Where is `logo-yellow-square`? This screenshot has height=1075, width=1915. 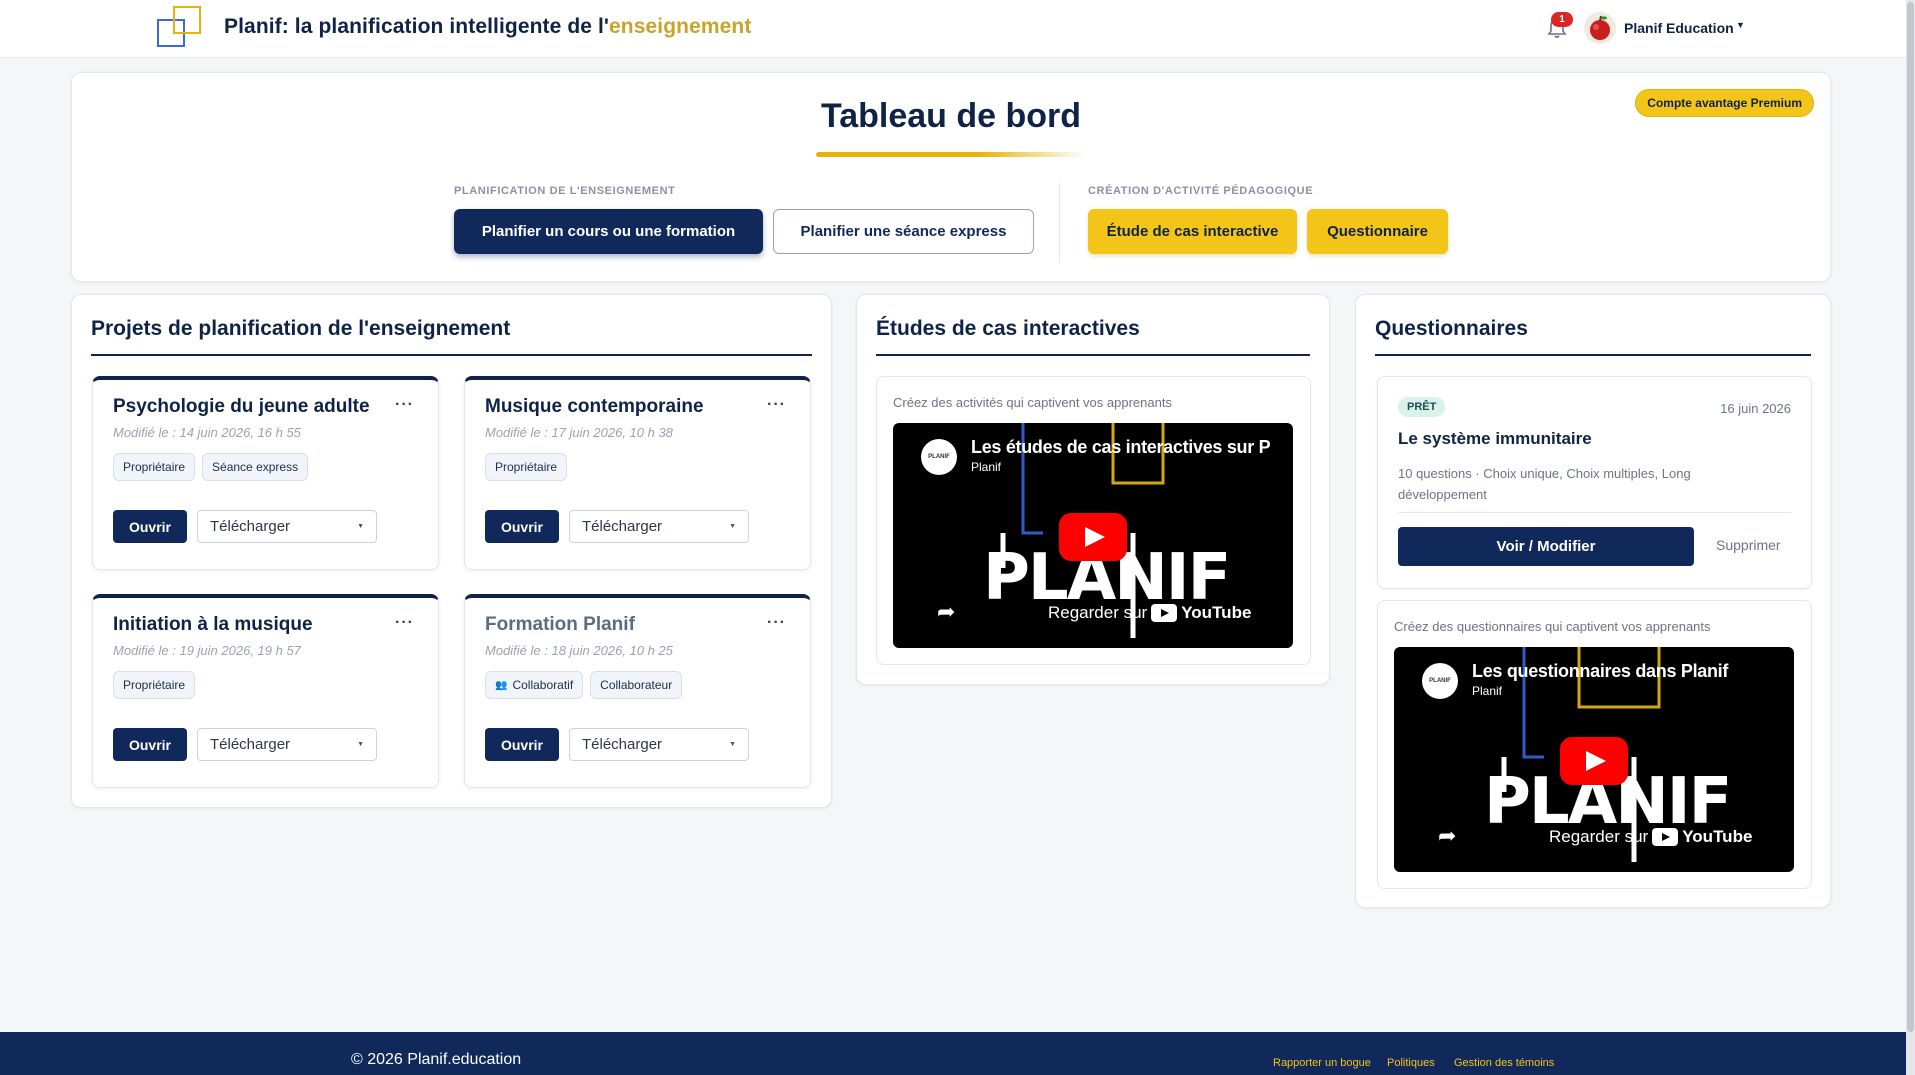 logo-yellow-square is located at coordinates (187, 20).